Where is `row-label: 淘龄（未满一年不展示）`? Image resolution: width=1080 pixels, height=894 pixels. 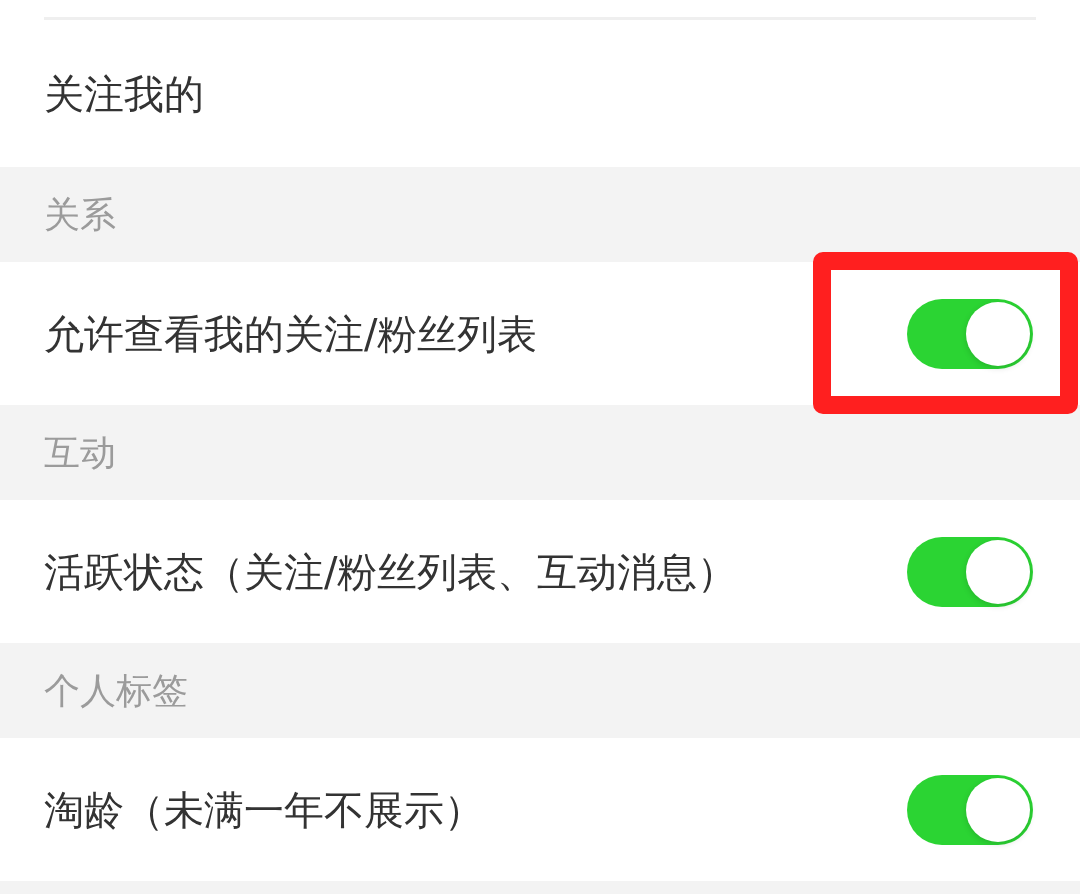 row-label: 淘龄（未满一年不展示） is located at coordinates (264, 810).